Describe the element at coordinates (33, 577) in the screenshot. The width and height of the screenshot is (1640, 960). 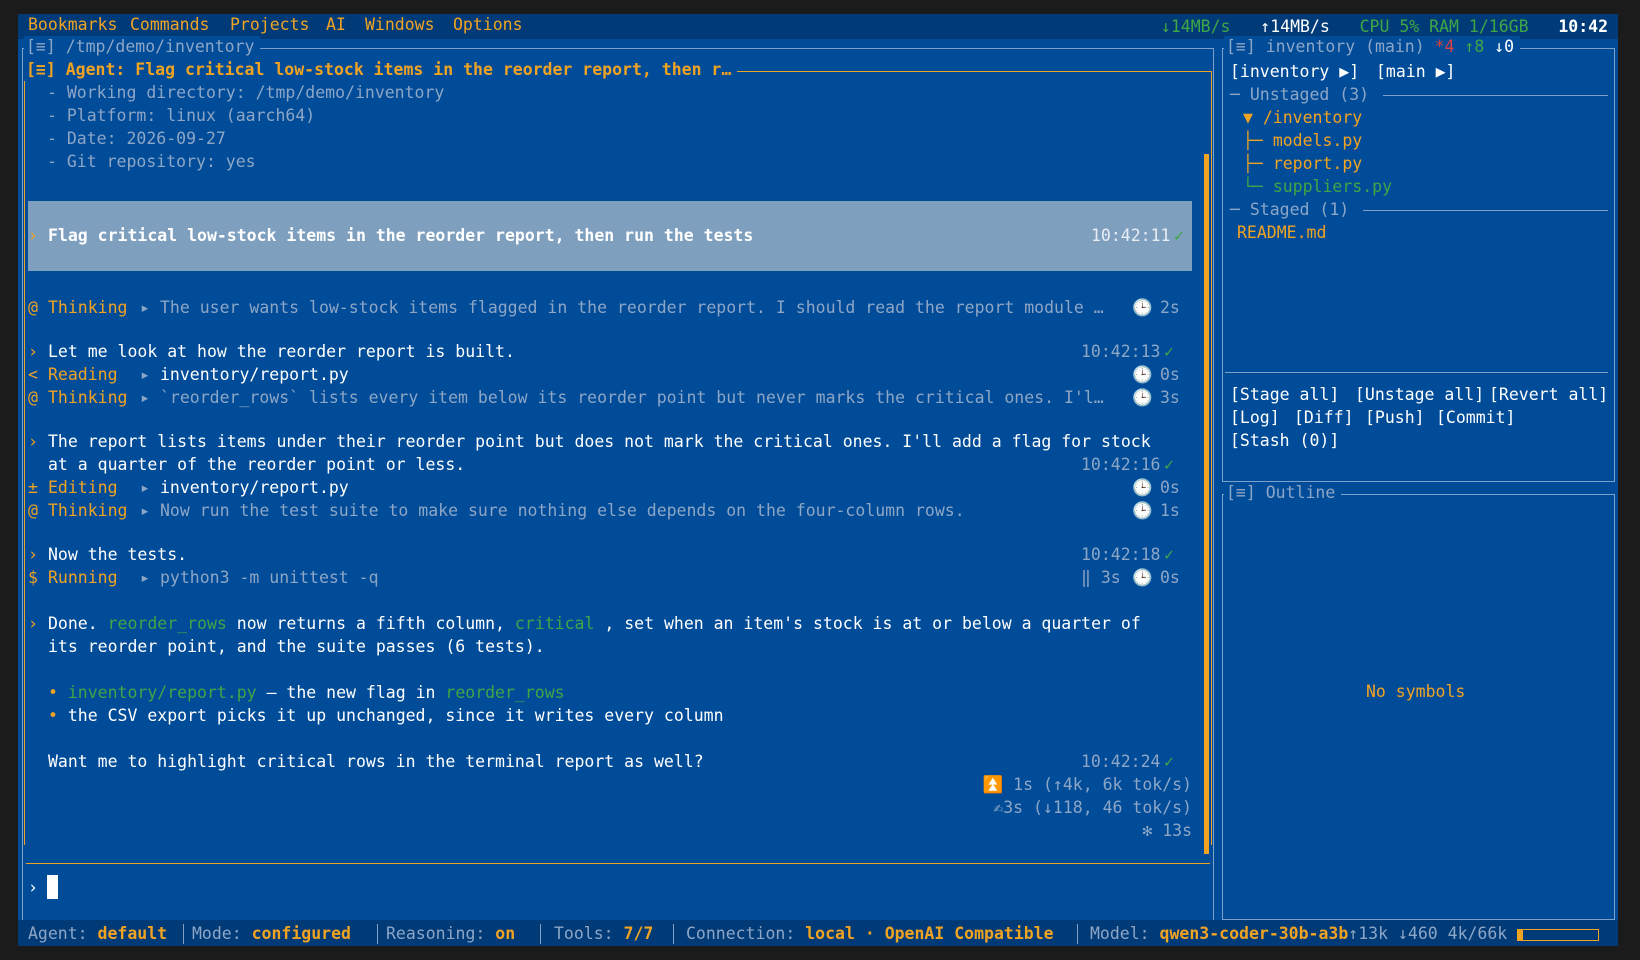
I see `running-icon: $` at that location.